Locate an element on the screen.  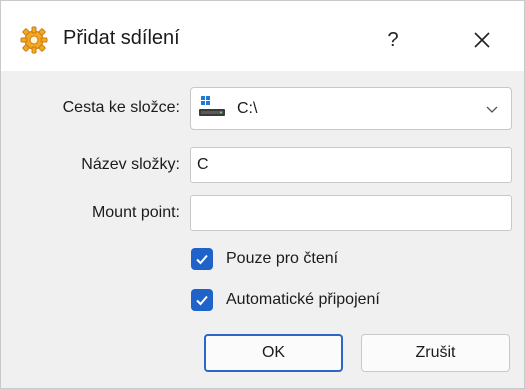
folder-path-value: C:\ is located at coordinates (247, 108).